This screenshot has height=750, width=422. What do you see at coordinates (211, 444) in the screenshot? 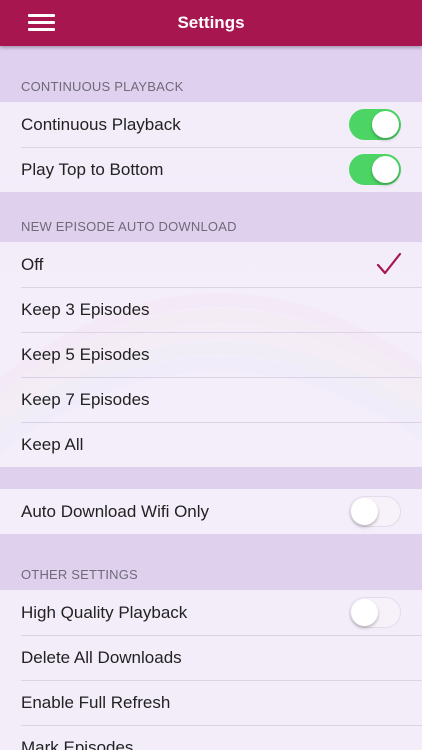
I see `option-keep-all: Keep All` at bounding box center [211, 444].